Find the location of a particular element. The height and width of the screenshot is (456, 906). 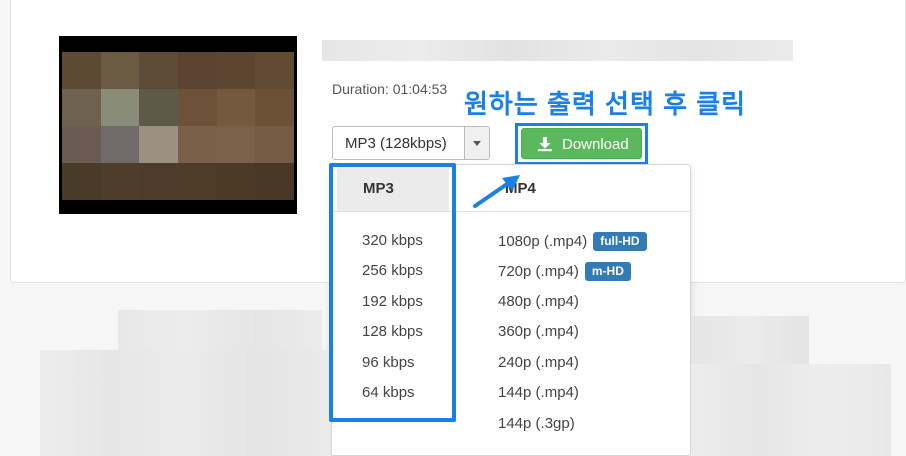

mp4-option: 1080p (.mp4) full-HD is located at coordinates (572, 241).